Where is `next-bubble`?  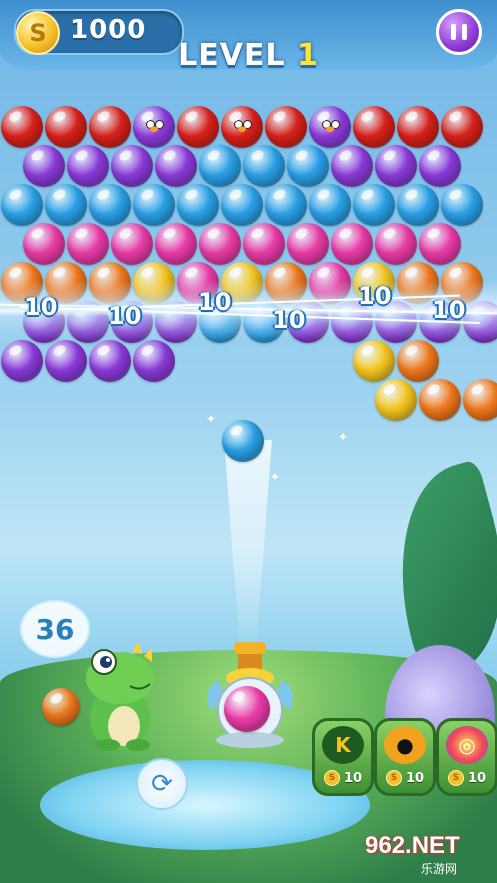 next-bubble is located at coordinates (61, 707).